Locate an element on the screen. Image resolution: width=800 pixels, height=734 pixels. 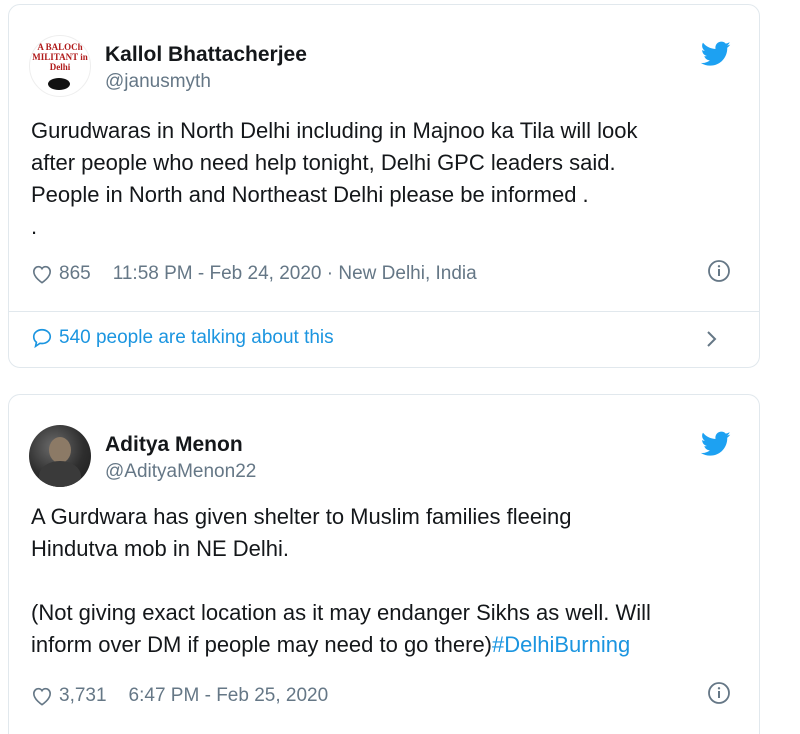
tweet-meta: 3,731 6:47 PM - Feb 25, 2020 is located at coordinates (384, 694).